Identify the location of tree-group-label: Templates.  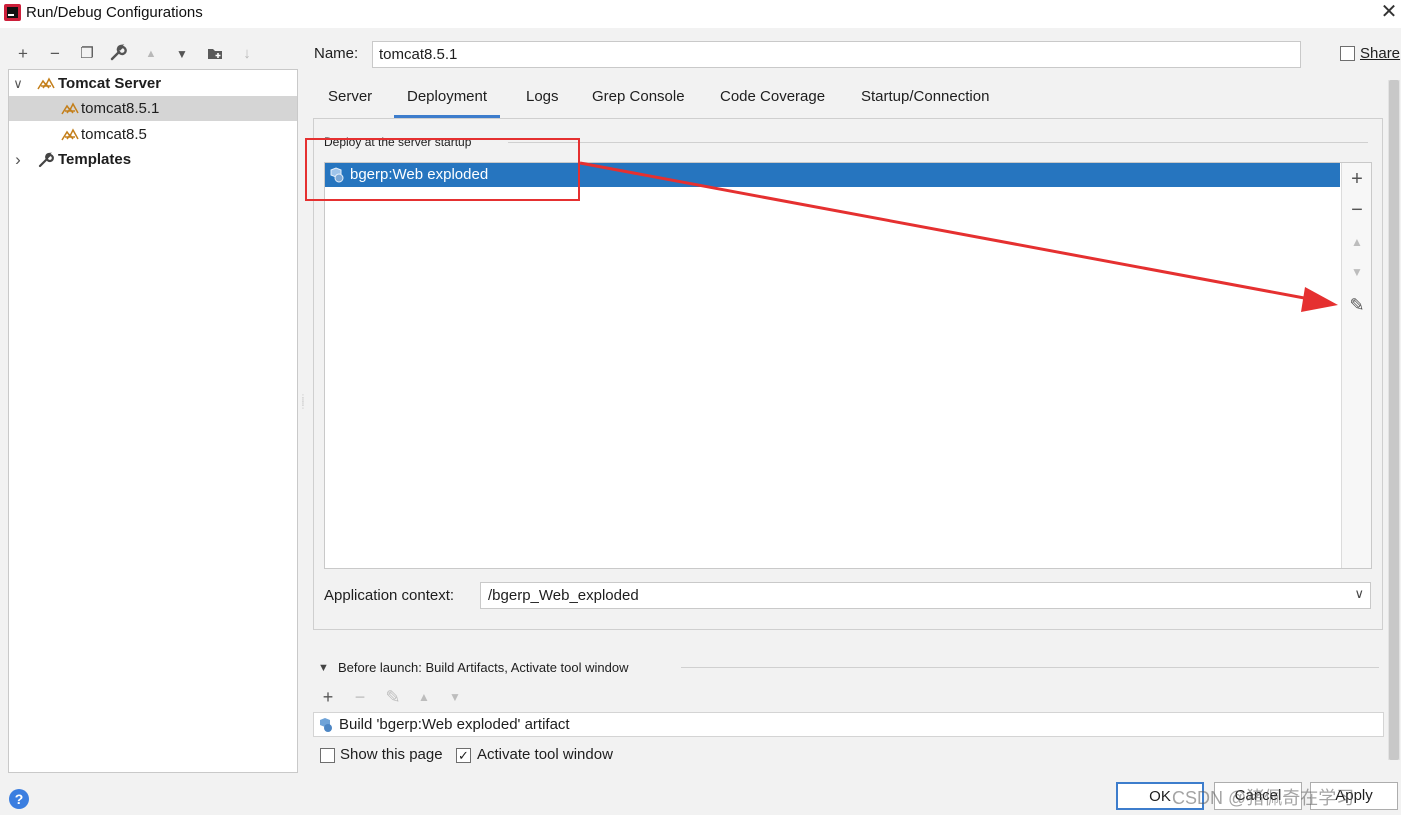
(95, 159).